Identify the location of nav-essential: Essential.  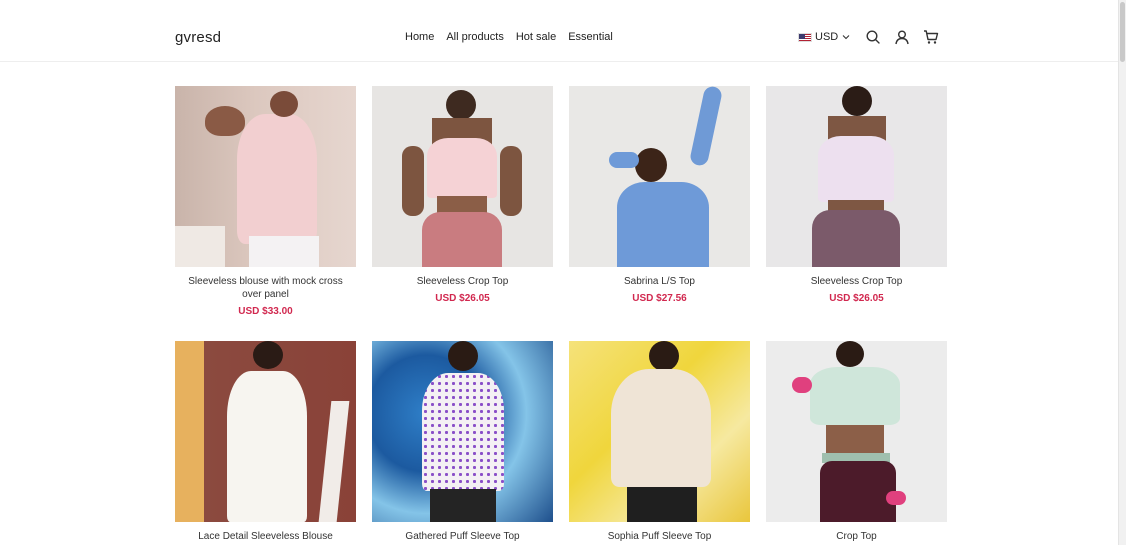
(590, 37).